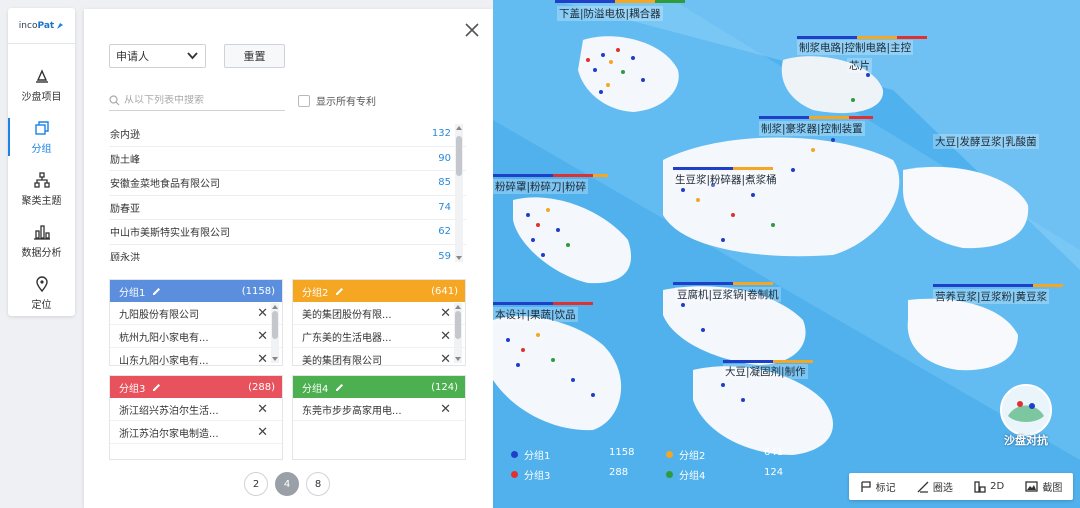  Describe the element at coordinates (132, 56) in the screenshot. I see `field-select-value: 申请人` at that location.